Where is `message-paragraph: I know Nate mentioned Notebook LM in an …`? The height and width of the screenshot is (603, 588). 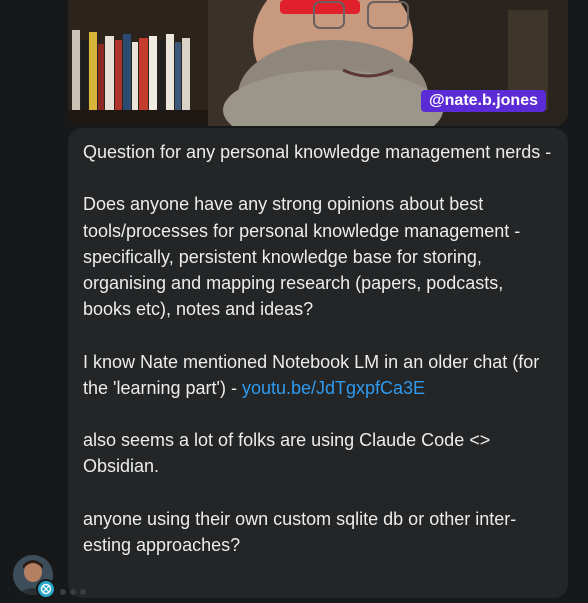
message-paragraph: I know Nate mentioned Notebook LM in an … is located at coordinates (317, 375).